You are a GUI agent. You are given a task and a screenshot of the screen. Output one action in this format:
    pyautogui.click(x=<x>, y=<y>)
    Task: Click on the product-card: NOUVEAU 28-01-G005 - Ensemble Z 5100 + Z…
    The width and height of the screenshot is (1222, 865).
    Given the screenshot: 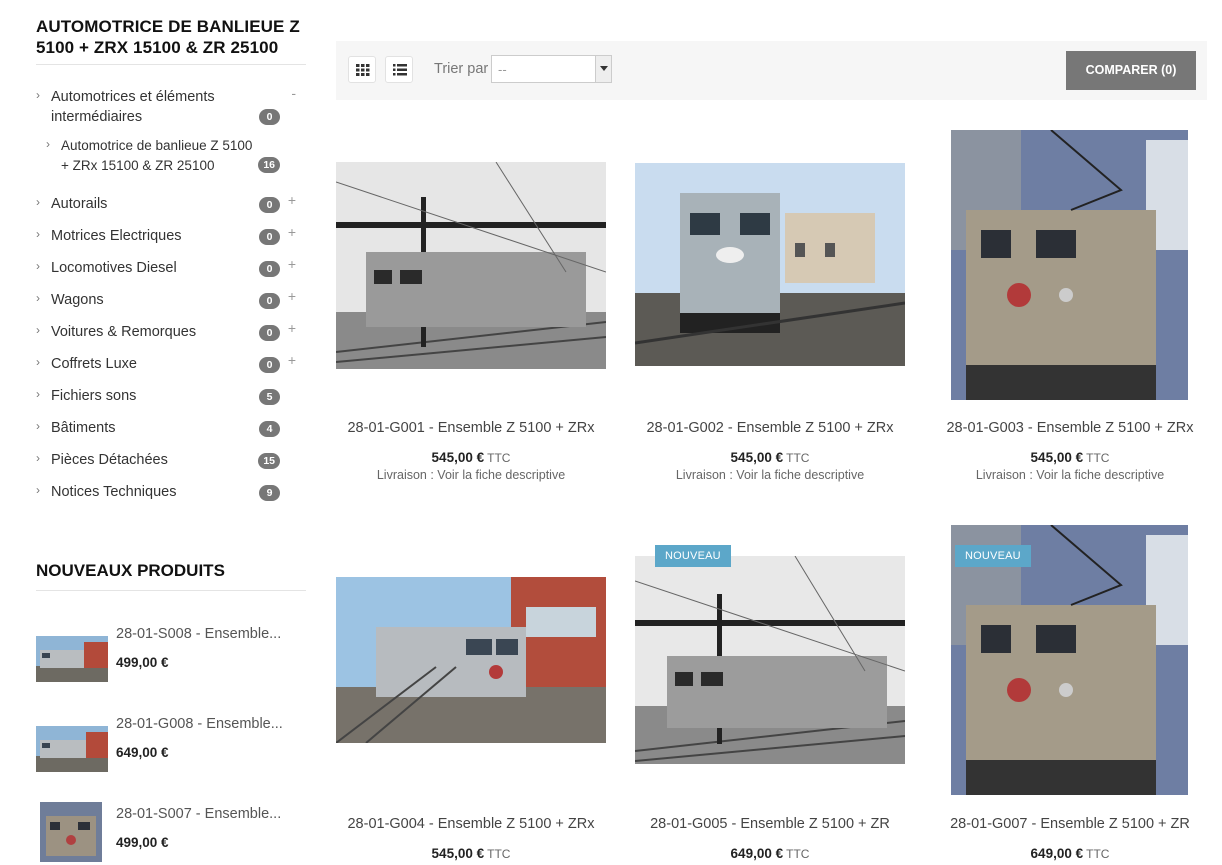 What is the action you would take?
    pyautogui.click(x=770, y=695)
    